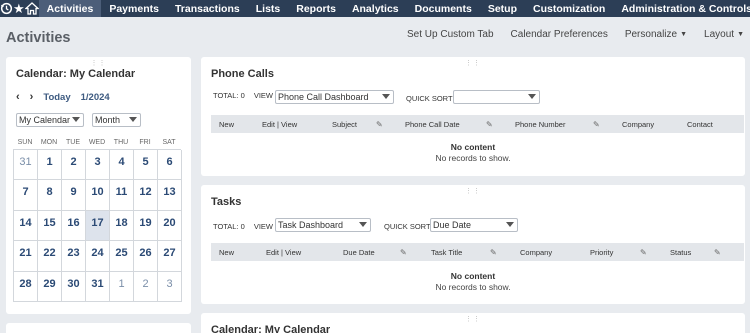  What do you see at coordinates (207, 8) in the screenshot?
I see `nav-item-transactions: Transactions` at bounding box center [207, 8].